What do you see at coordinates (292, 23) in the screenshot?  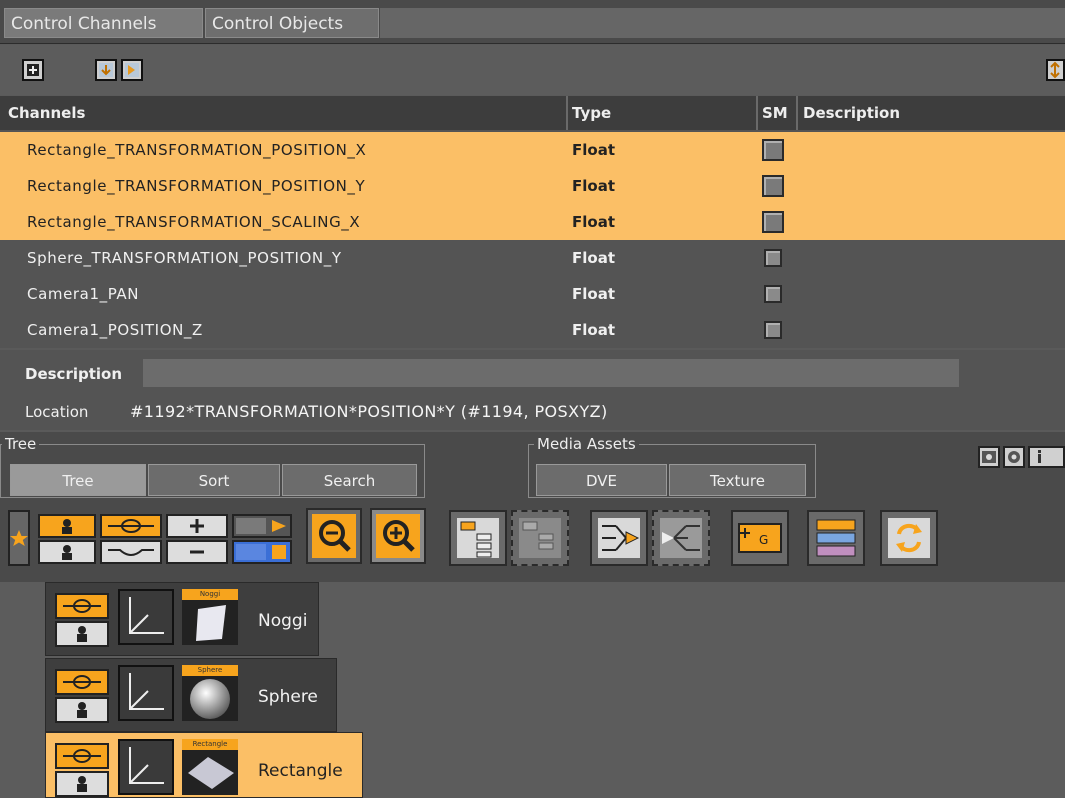 I see `tab-control-objects: Control Objects` at bounding box center [292, 23].